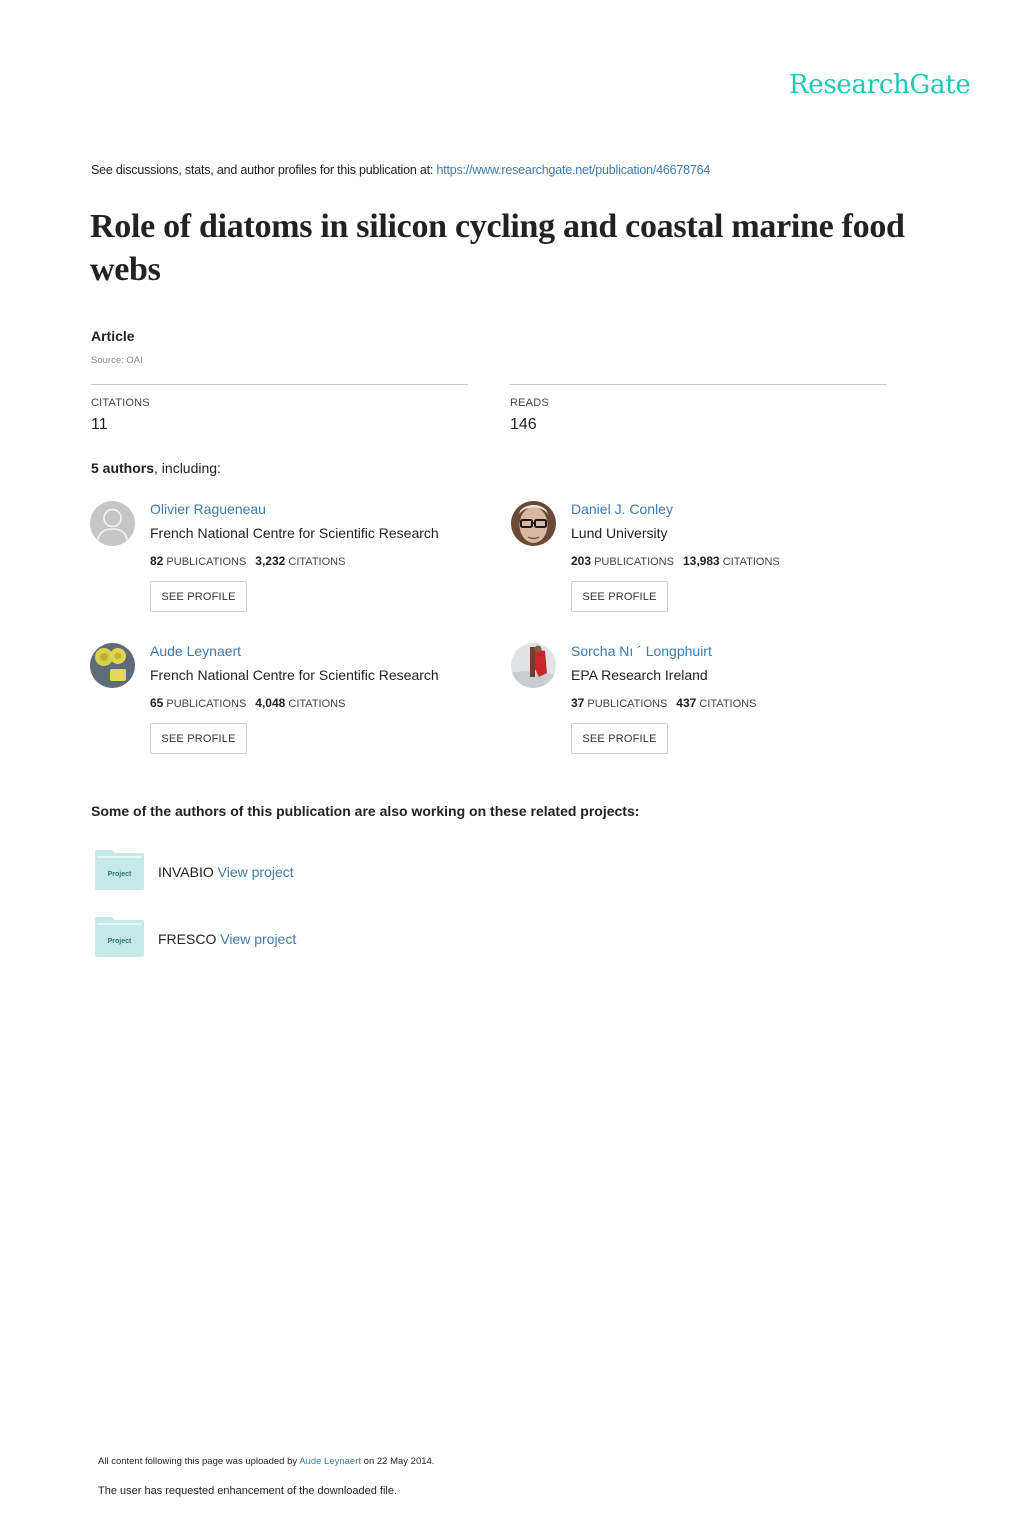 The image size is (1020, 1530). I want to click on publication-type: Article, so click(113, 336).